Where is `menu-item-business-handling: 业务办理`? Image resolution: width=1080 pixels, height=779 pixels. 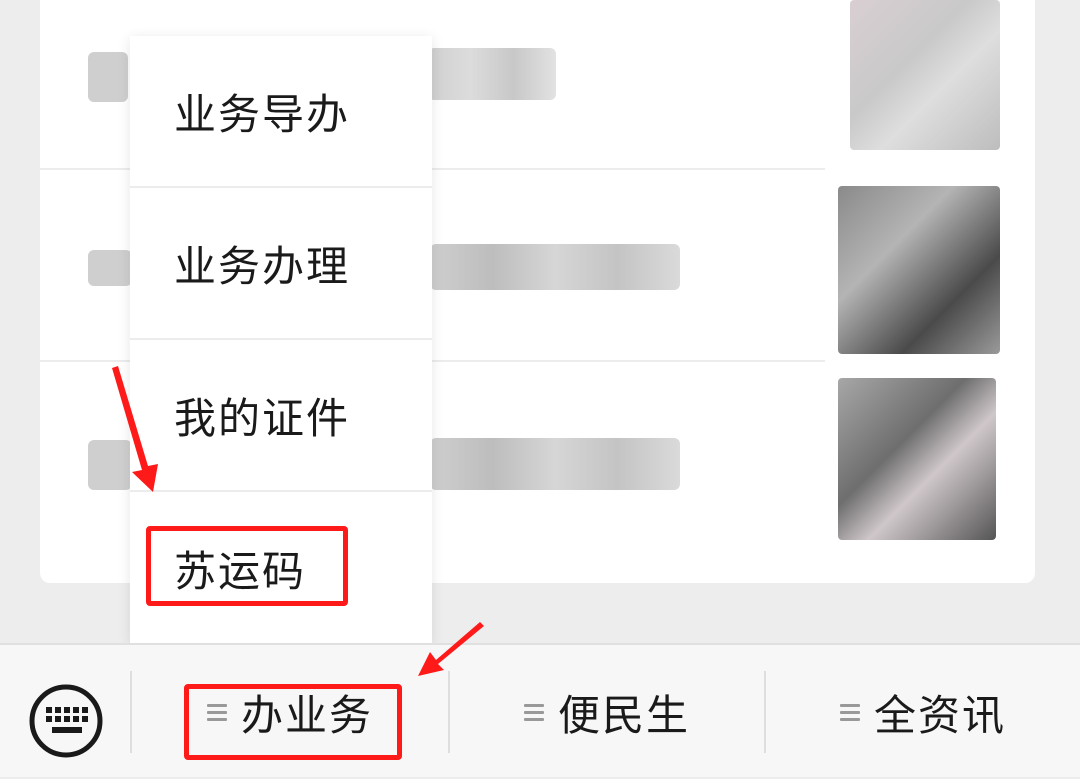 menu-item-business-handling: 业务办理 is located at coordinates (281, 264).